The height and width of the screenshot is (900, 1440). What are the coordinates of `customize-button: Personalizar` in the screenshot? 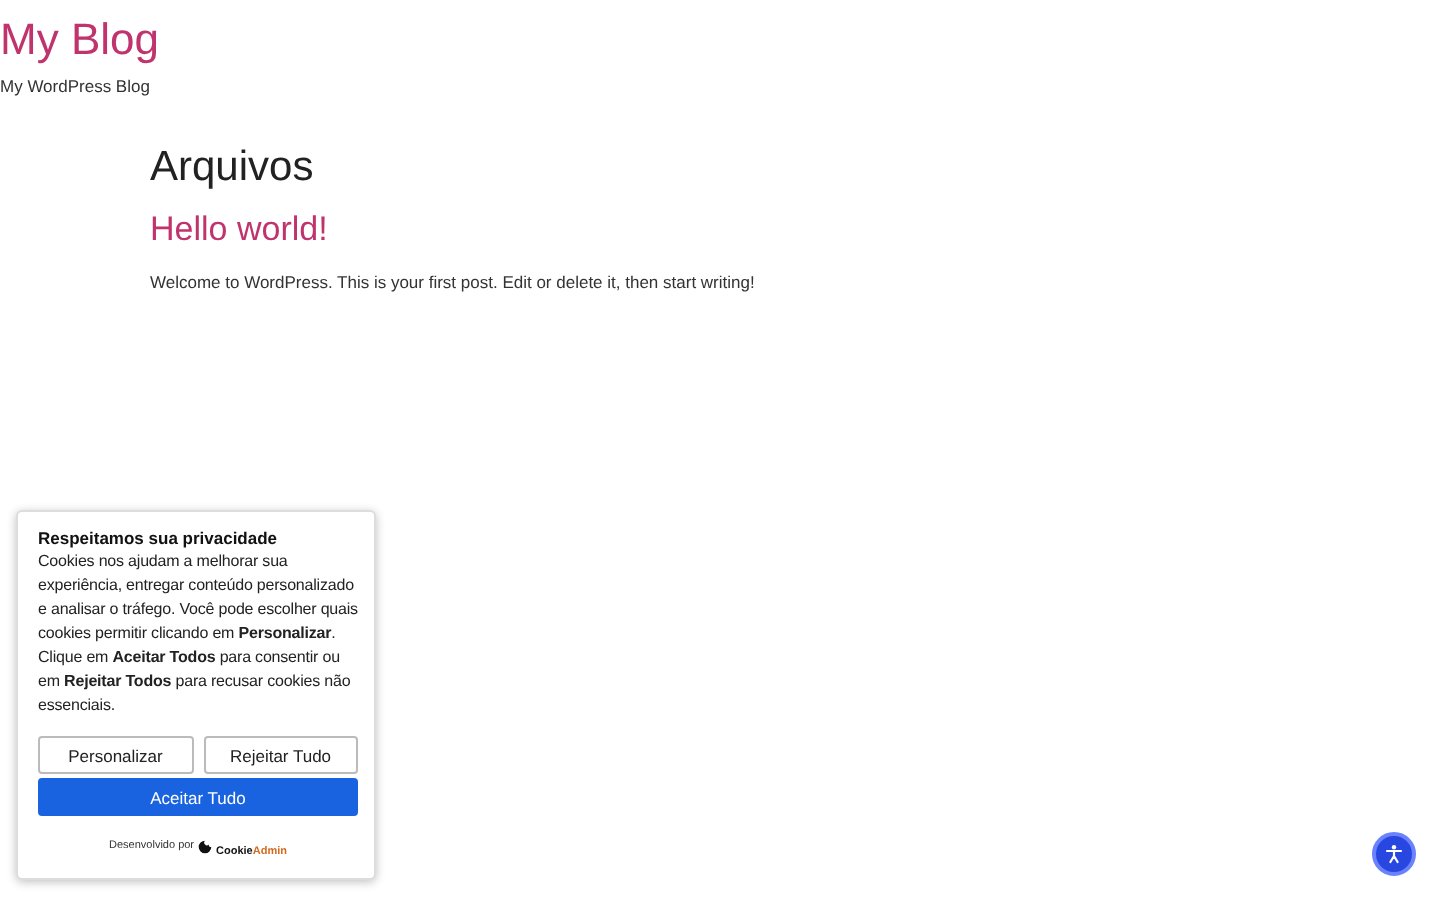 It's located at (115, 755).